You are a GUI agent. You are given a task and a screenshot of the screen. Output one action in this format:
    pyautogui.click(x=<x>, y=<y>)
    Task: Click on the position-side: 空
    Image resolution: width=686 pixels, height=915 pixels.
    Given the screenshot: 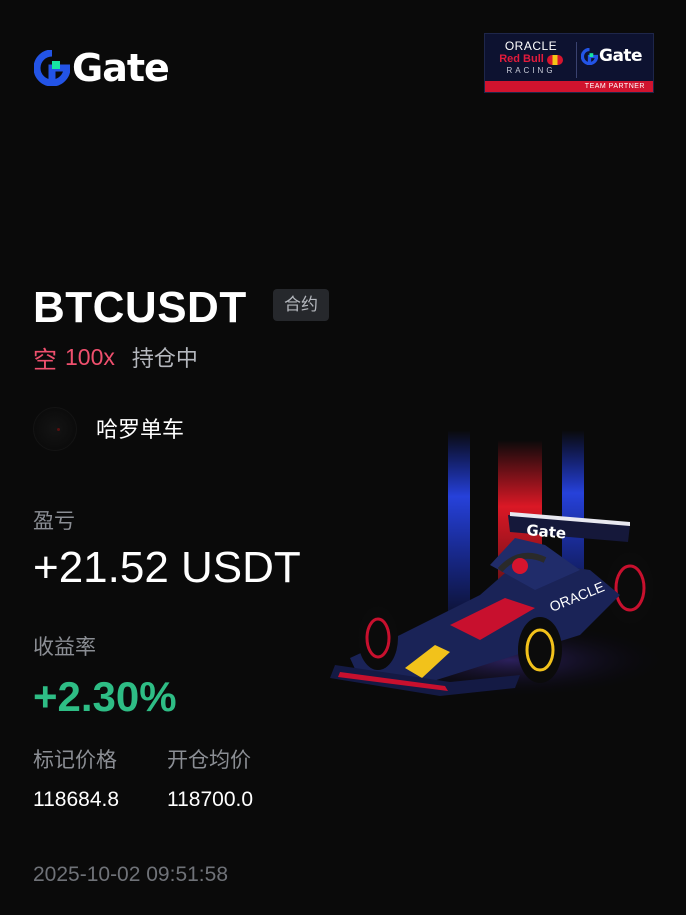 What is the action you would take?
    pyautogui.click(x=45, y=359)
    